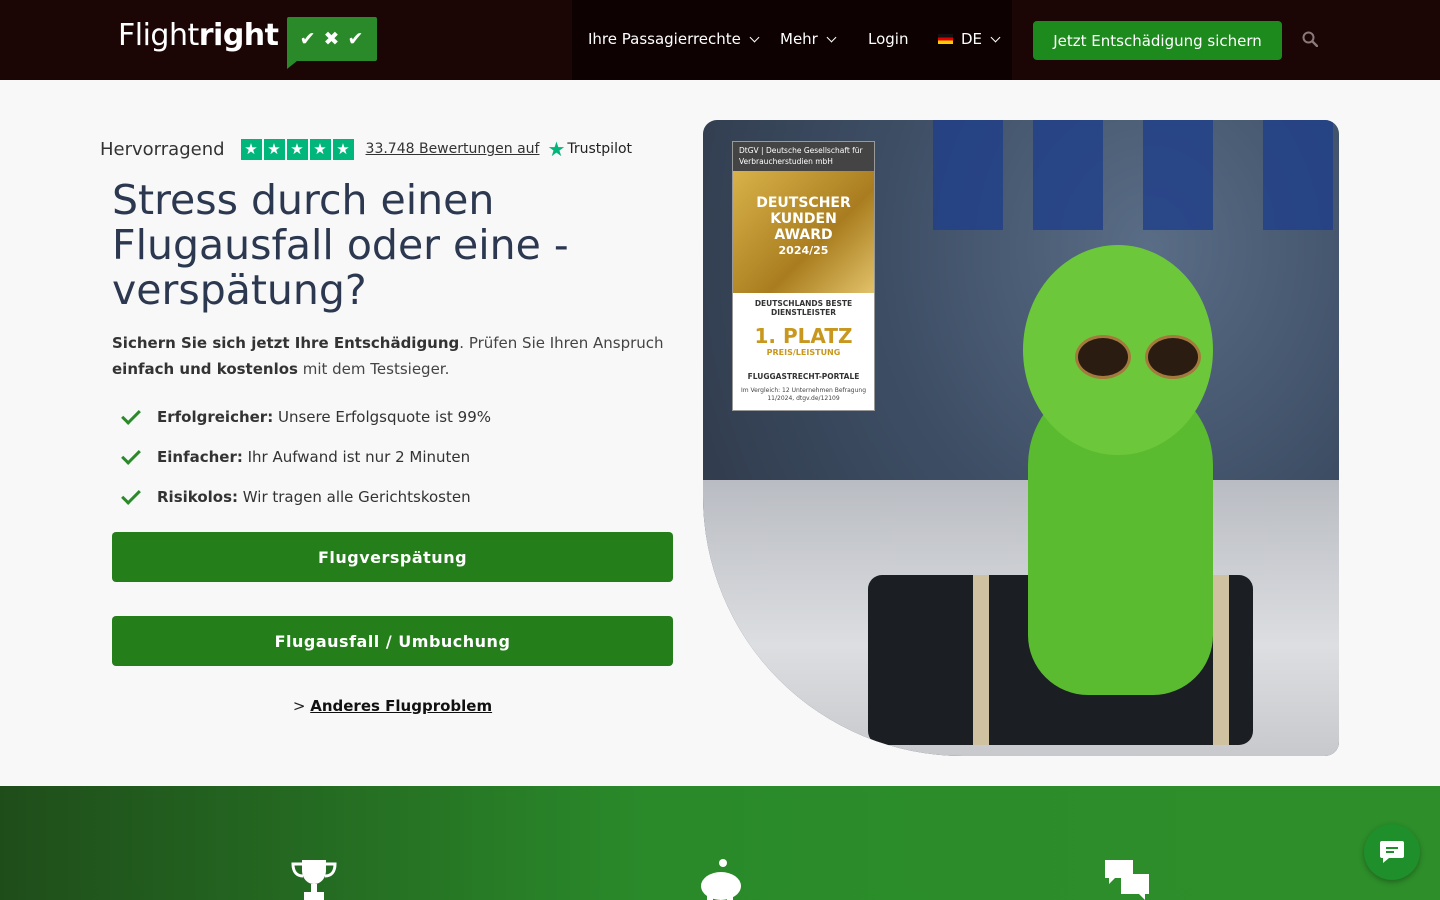 The image size is (1440, 900). What do you see at coordinates (453, 149) in the screenshot?
I see `reviews-link: 33.748 Bewertungen auf` at bounding box center [453, 149].